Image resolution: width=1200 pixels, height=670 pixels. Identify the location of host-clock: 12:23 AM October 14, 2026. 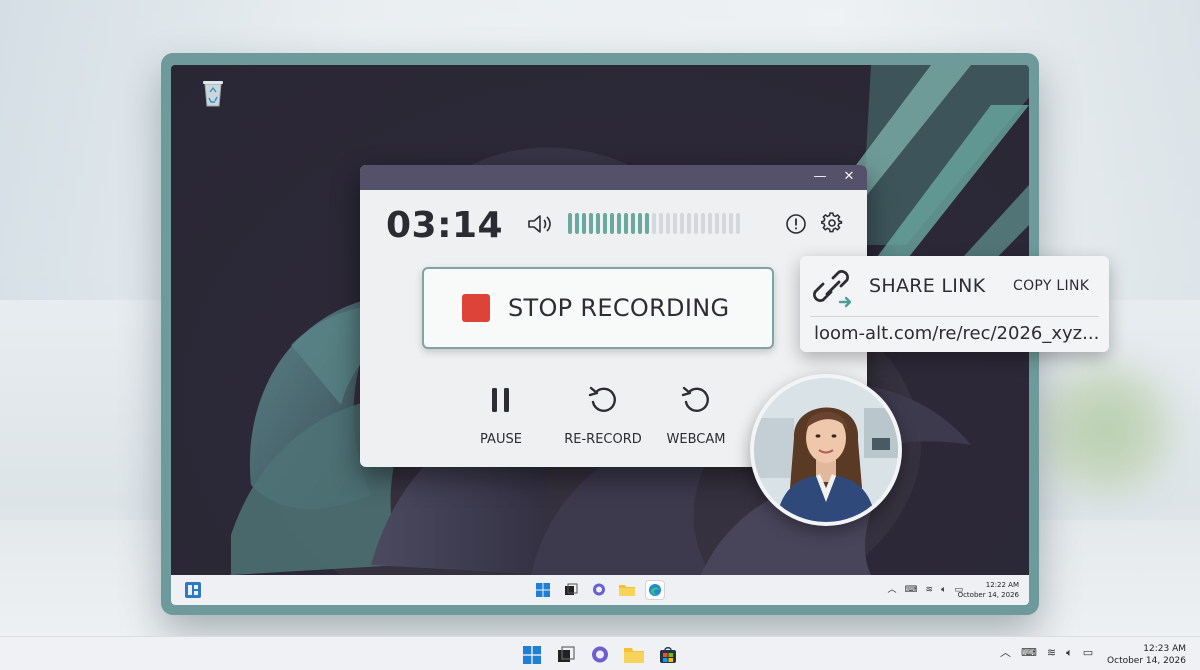
(1146, 655).